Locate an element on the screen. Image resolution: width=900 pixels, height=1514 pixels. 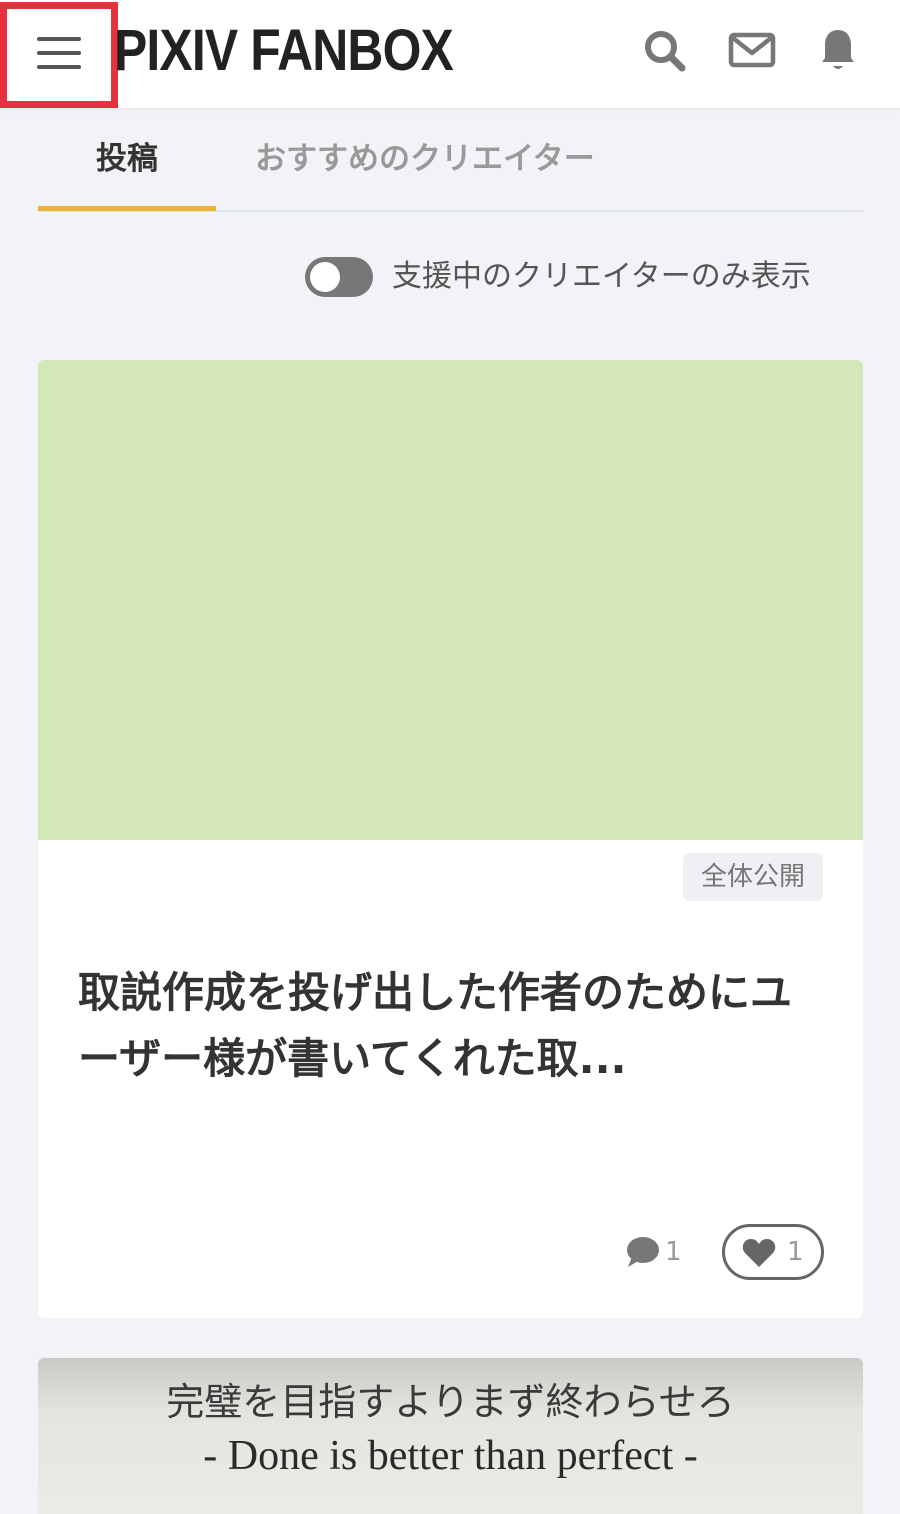
bell-icon is located at coordinates (838, 50).